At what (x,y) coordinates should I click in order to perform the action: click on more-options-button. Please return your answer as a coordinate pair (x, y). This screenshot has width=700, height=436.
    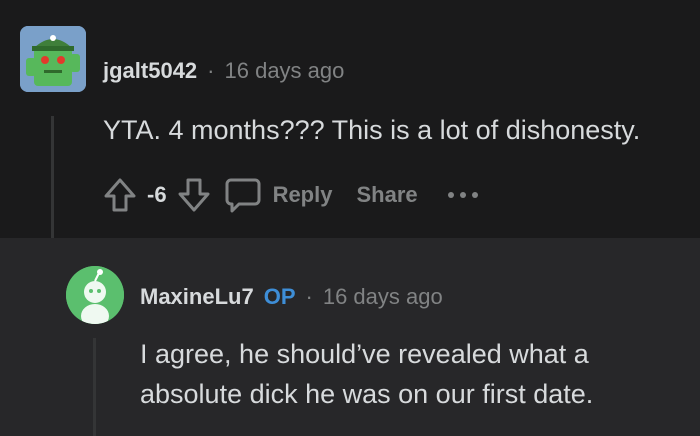
    Looking at the image, I should click on (463, 195).